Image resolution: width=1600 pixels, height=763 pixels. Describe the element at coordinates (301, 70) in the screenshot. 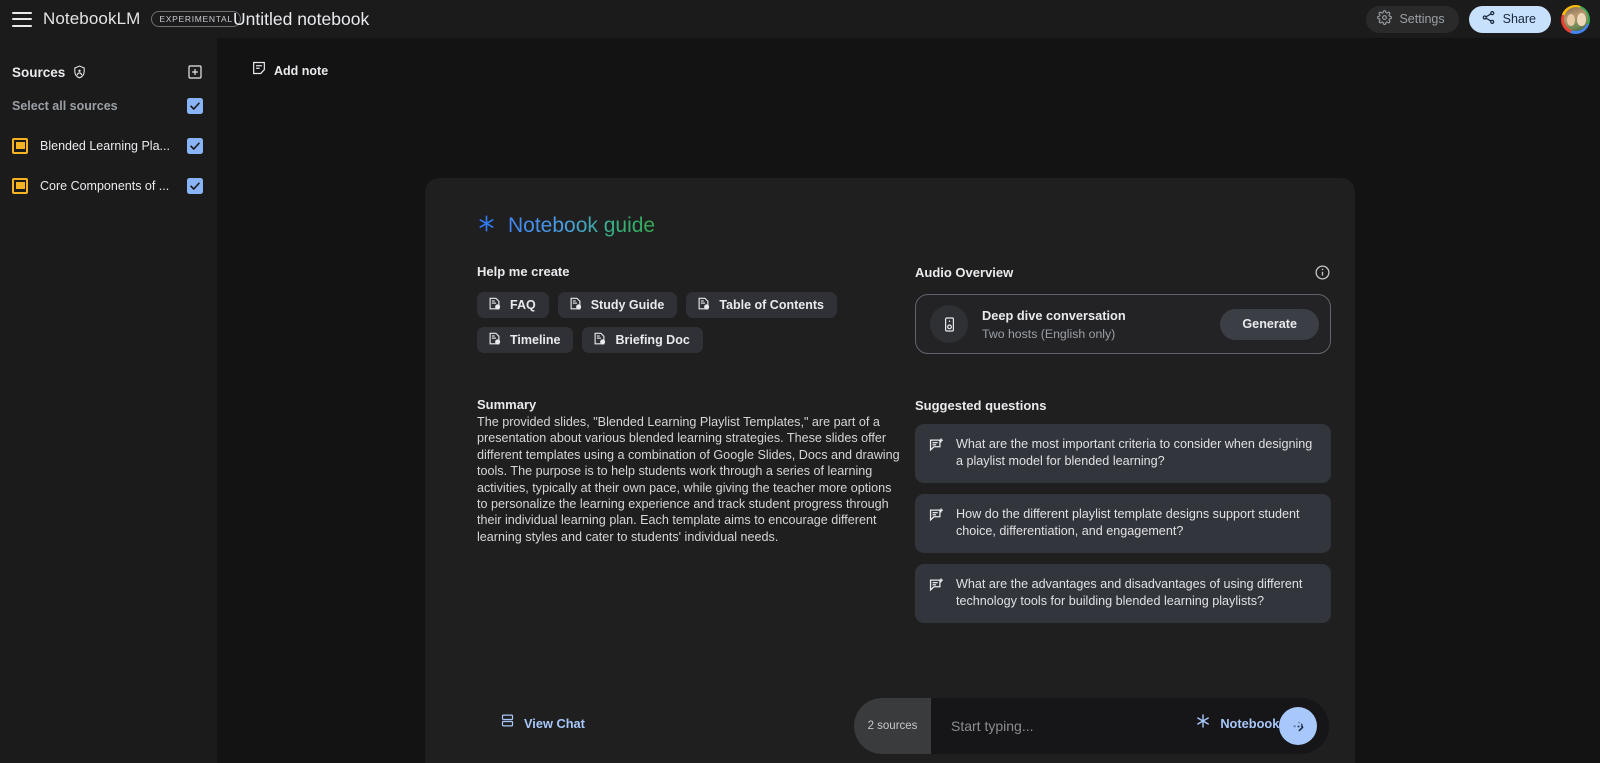

I see `add-note-label: Add note` at that location.